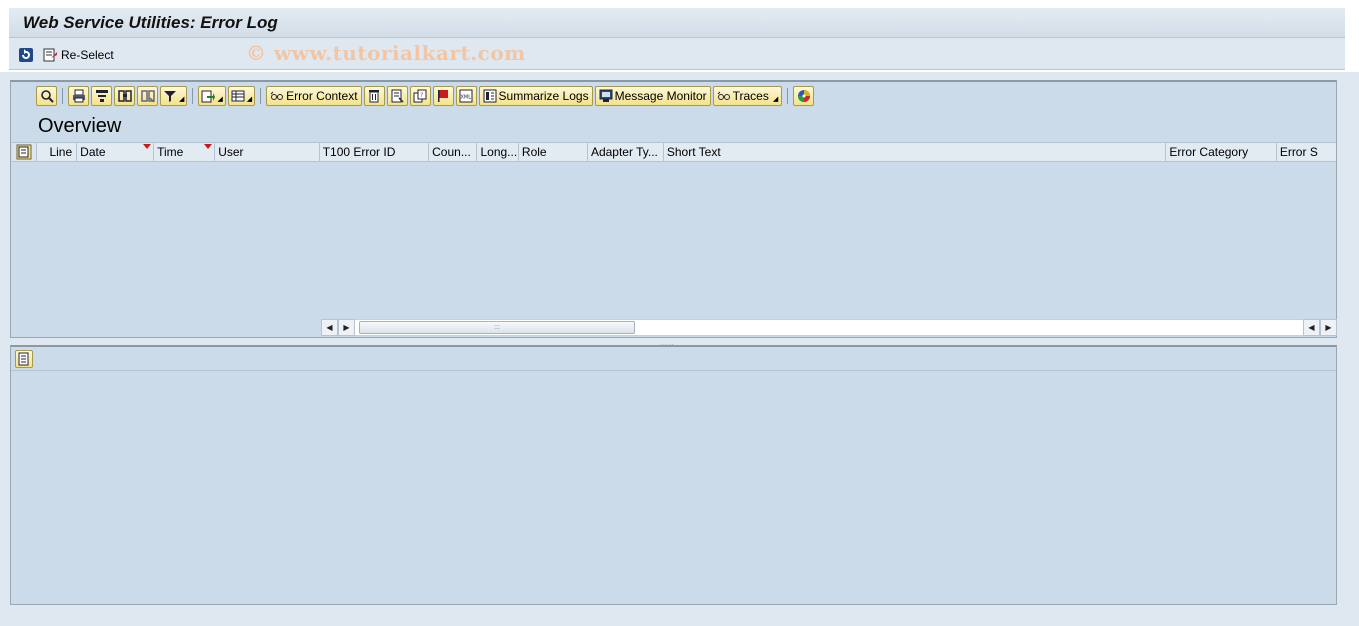  I want to click on horizontal-scrollbar: ◀ ▶ ::: ◀ ▶, so click(829, 327).